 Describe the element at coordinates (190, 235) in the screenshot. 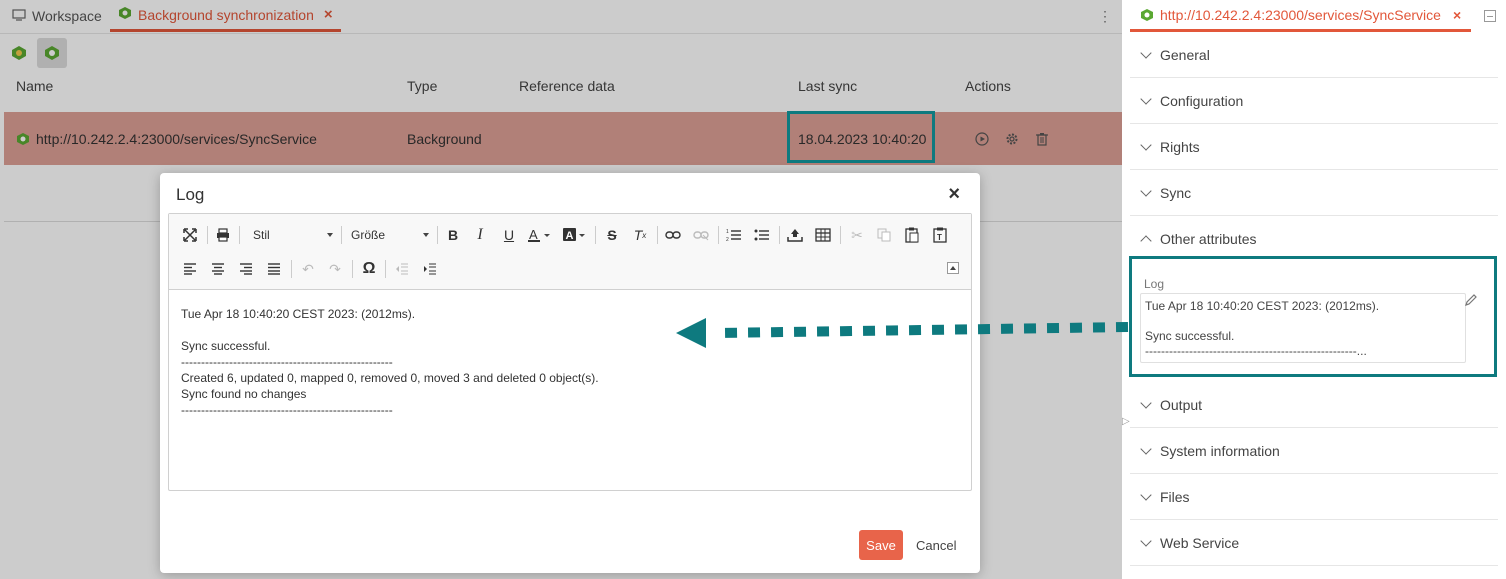

I see `maximize-icon` at that location.